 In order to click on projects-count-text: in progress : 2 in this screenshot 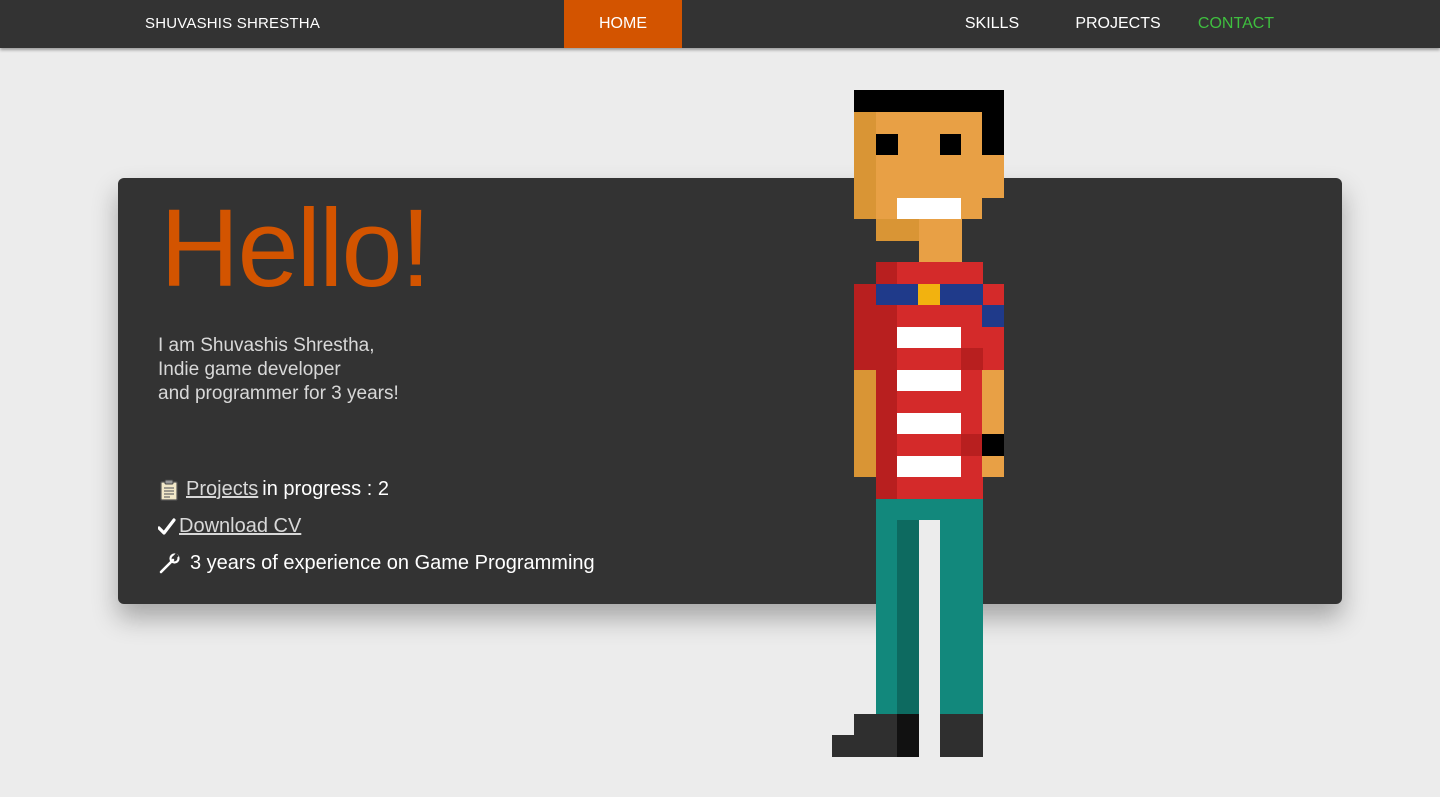, I will do `click(325, 489)`.